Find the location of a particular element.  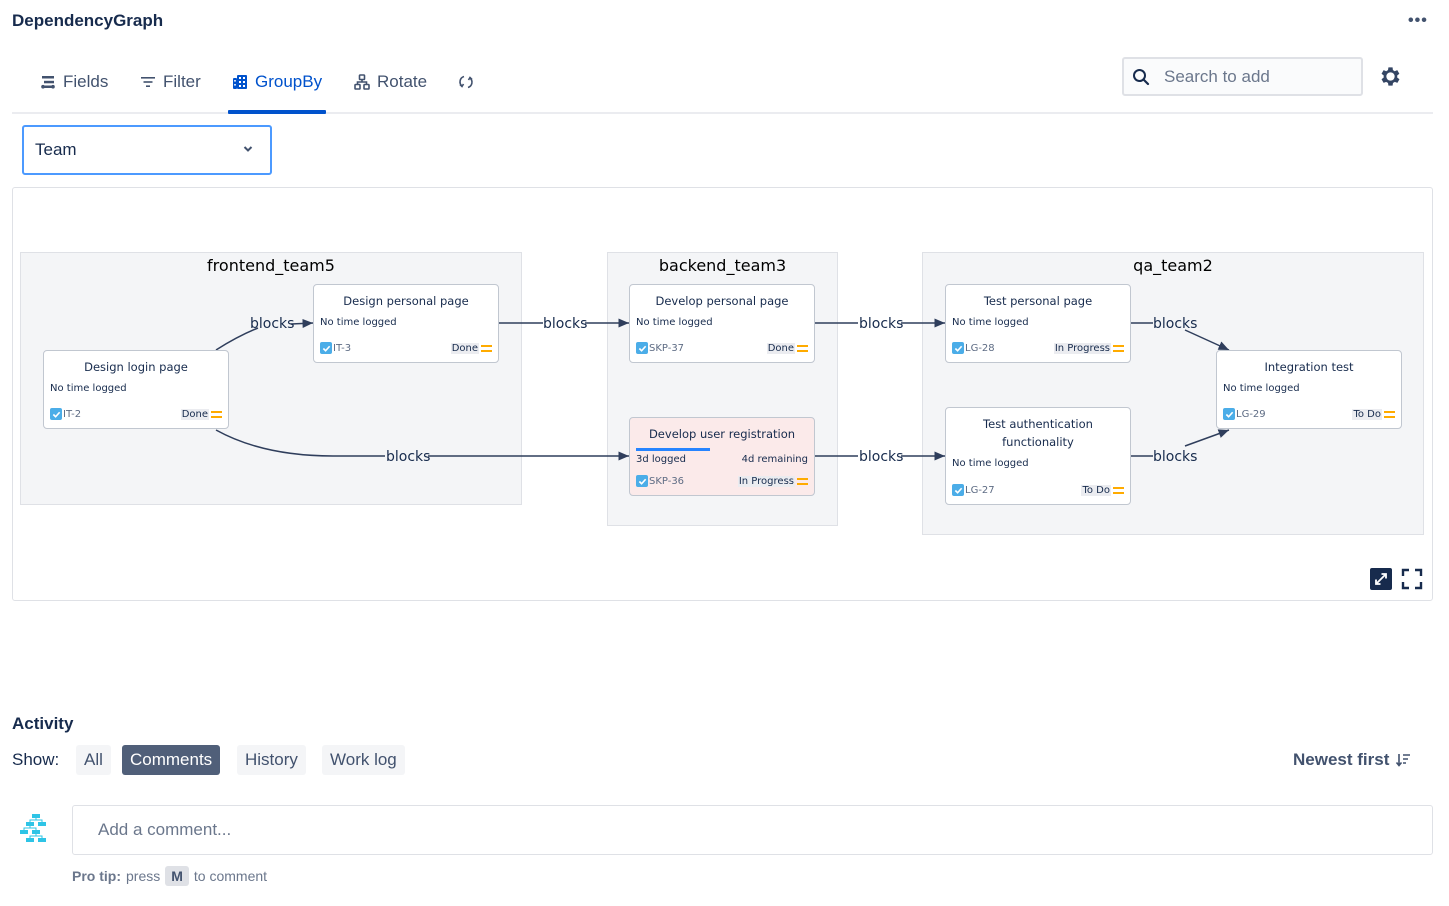

issue-key: LG-27 is located at coordinates (980, 490).